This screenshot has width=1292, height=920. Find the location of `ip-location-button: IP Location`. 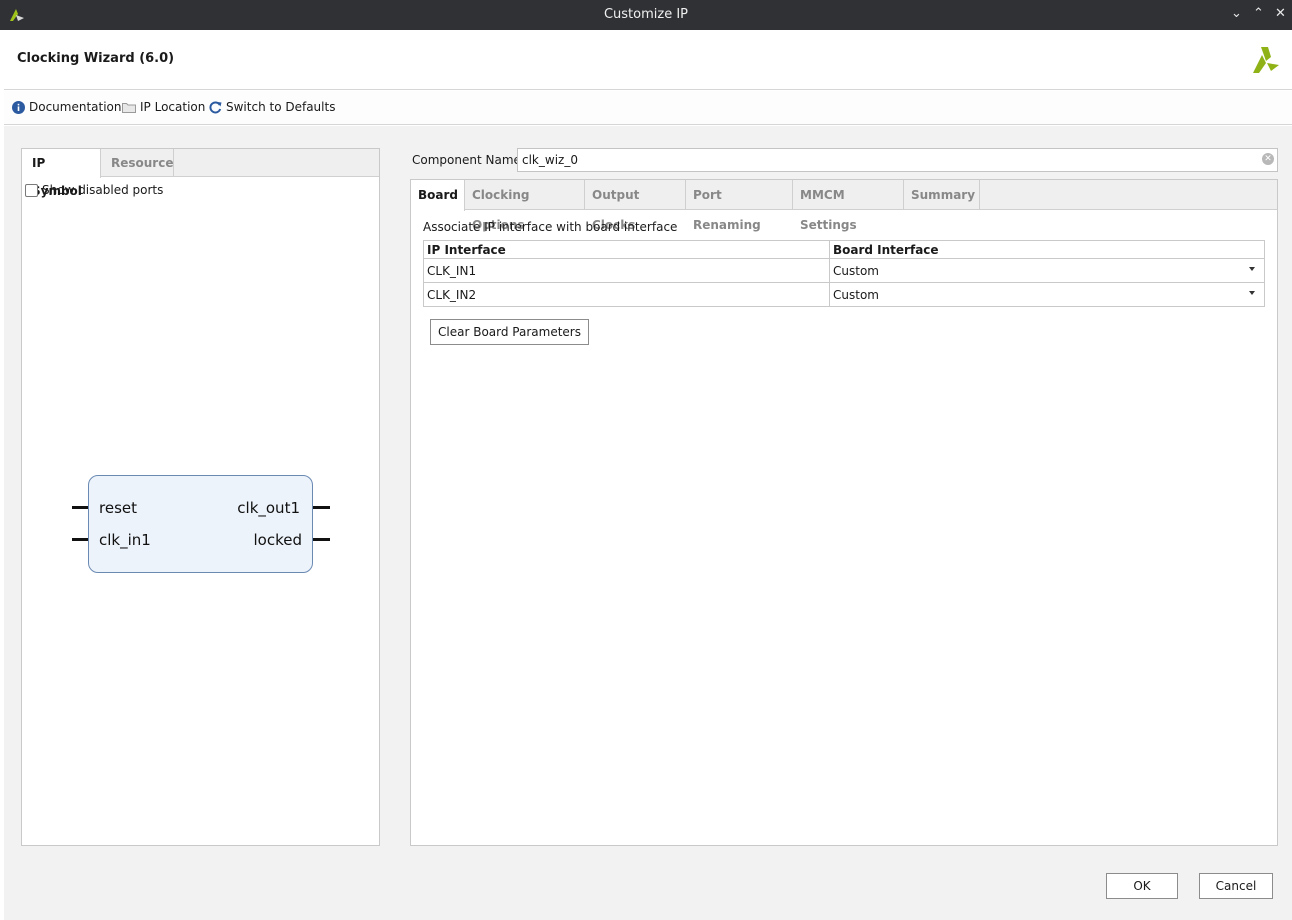

ip-location-button: IP Location is located at coordinates (163, 107).